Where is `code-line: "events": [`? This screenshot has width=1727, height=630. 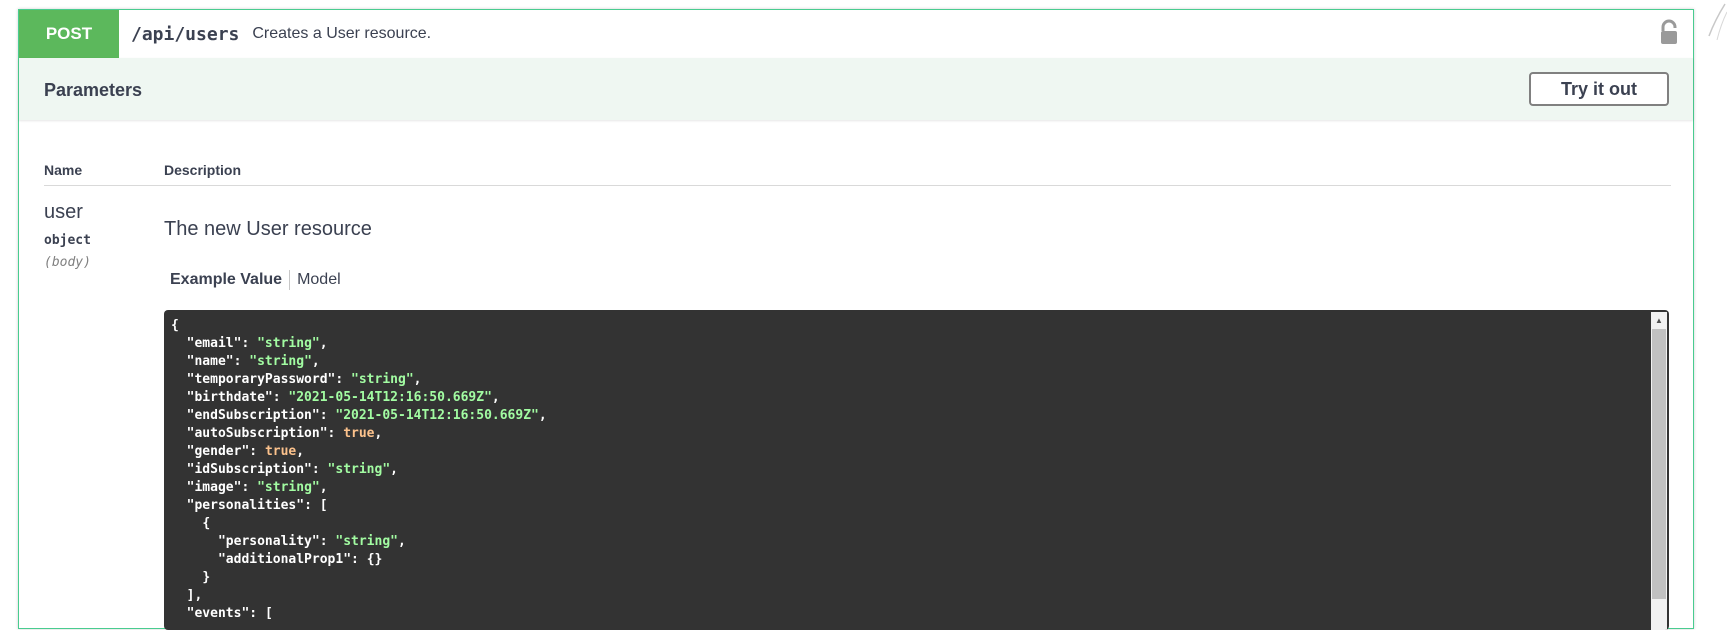
code-line: "events": [ is located at coordinates (229, 613).